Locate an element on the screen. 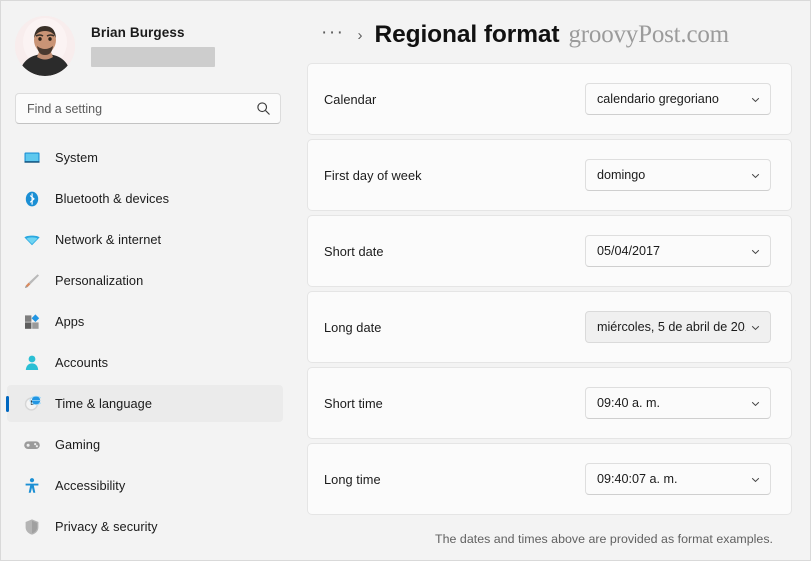 The height and width of the screenshot is (561, 811). setting-row-short-time: Short time 09:40 a. m. is located at coordinates (549, 403).